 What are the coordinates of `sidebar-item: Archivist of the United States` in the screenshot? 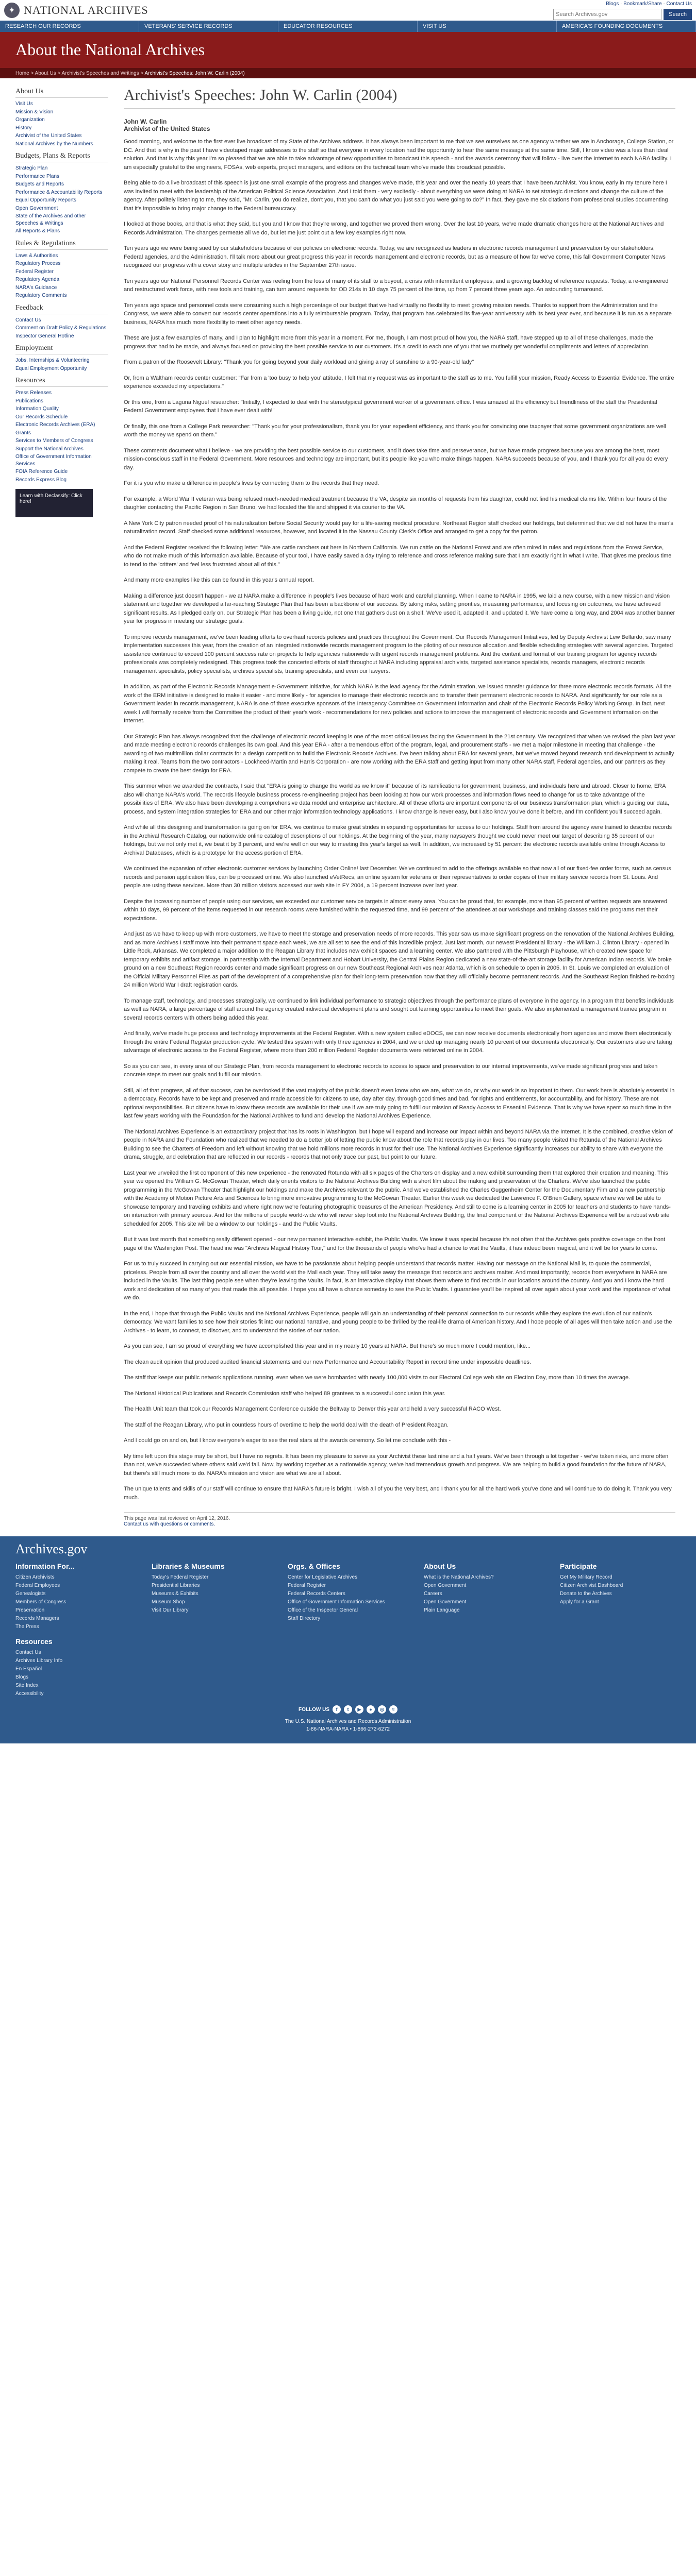 It's located at (61, 136).